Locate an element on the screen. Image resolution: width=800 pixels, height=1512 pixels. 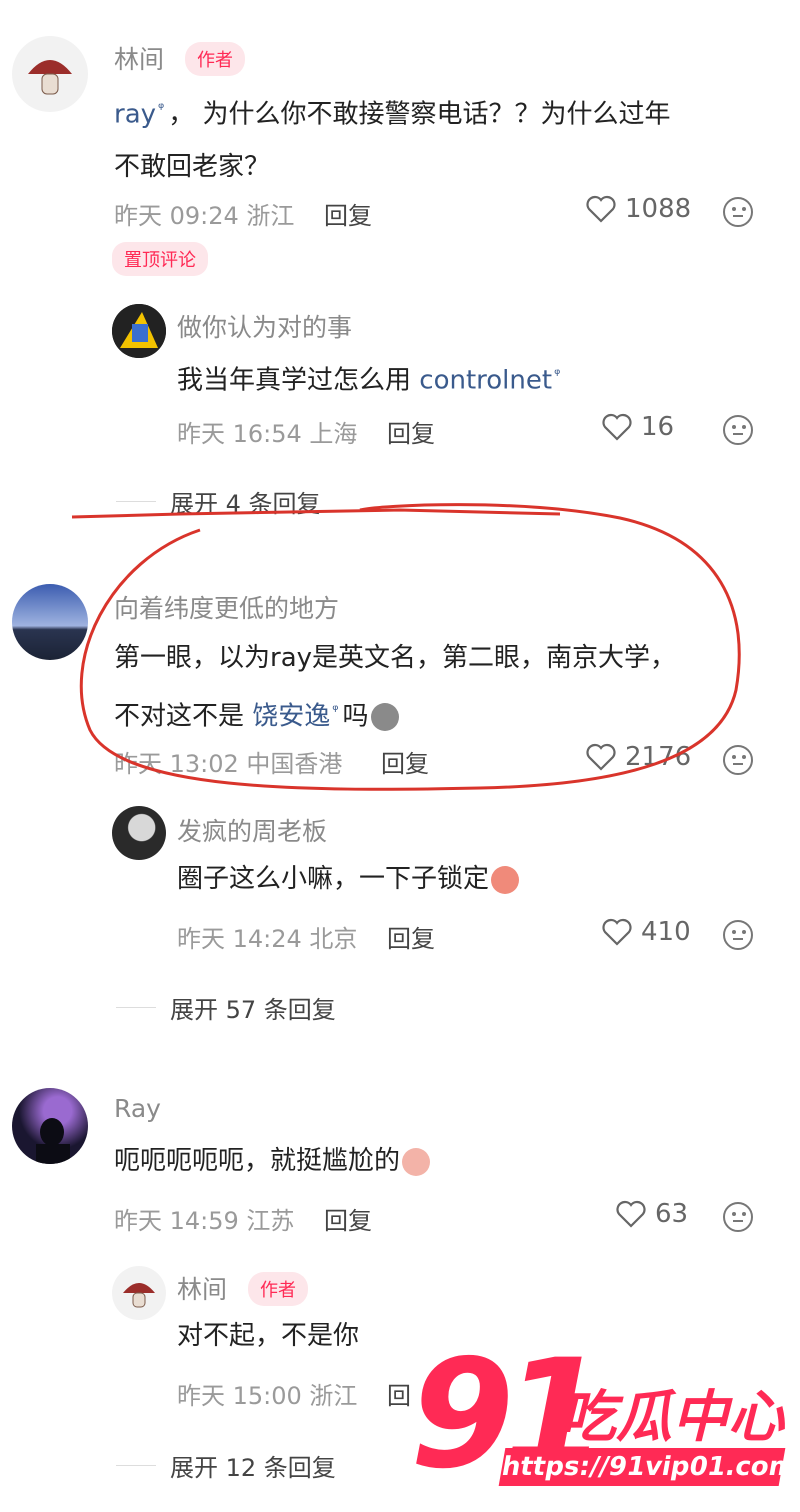
watermark: 91 吃瓜中心 https://91vip01.com is located at coordinates (605, 1421).